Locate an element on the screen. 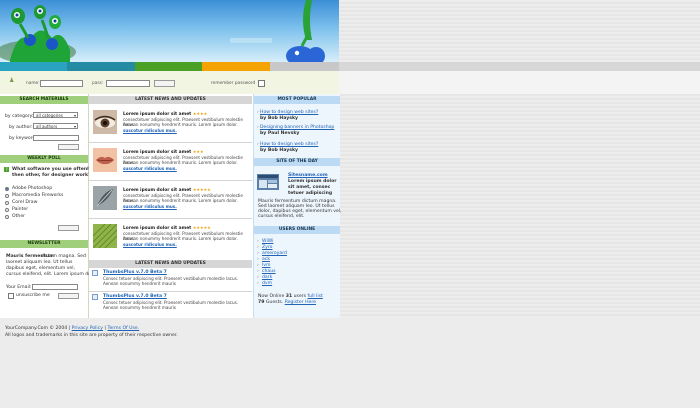 Image resolution: width=700 pixels, height=408 pixels. category-select: all categories is located at coordinates (55, 115).